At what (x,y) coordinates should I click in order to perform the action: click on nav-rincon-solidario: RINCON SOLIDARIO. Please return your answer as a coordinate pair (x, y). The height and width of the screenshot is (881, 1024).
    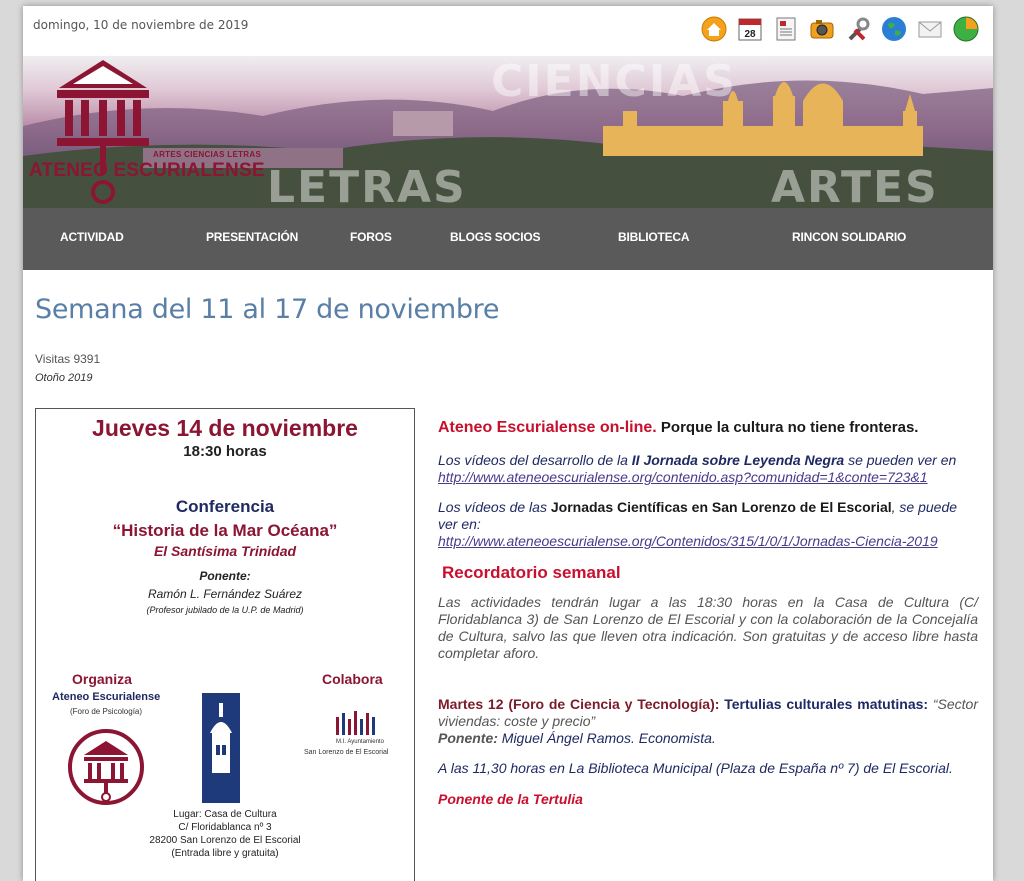
    Looking at the image, I should click on (849, 237).